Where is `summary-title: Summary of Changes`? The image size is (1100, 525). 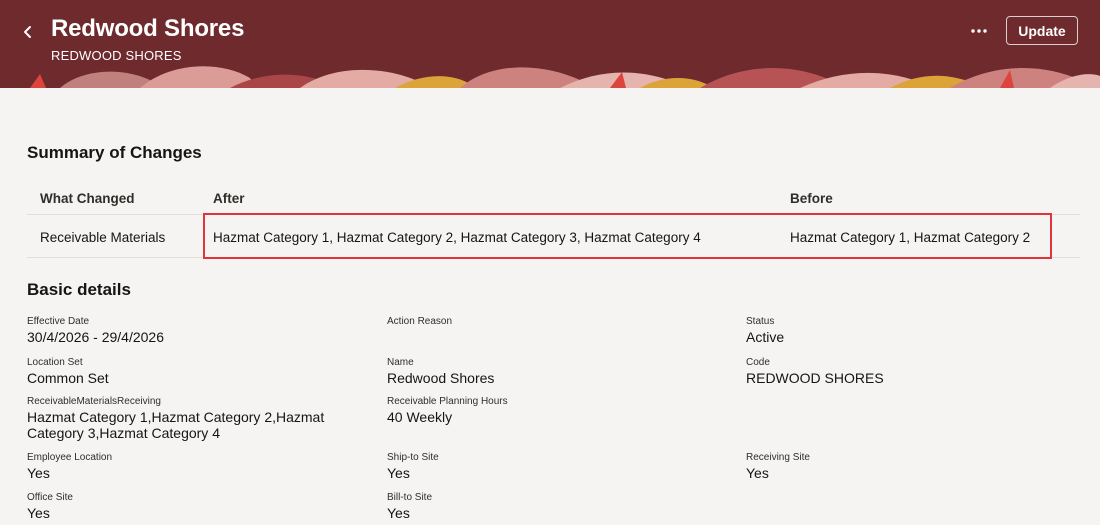
summary-title: Summary of Changes is located at coordinates (114, 152).